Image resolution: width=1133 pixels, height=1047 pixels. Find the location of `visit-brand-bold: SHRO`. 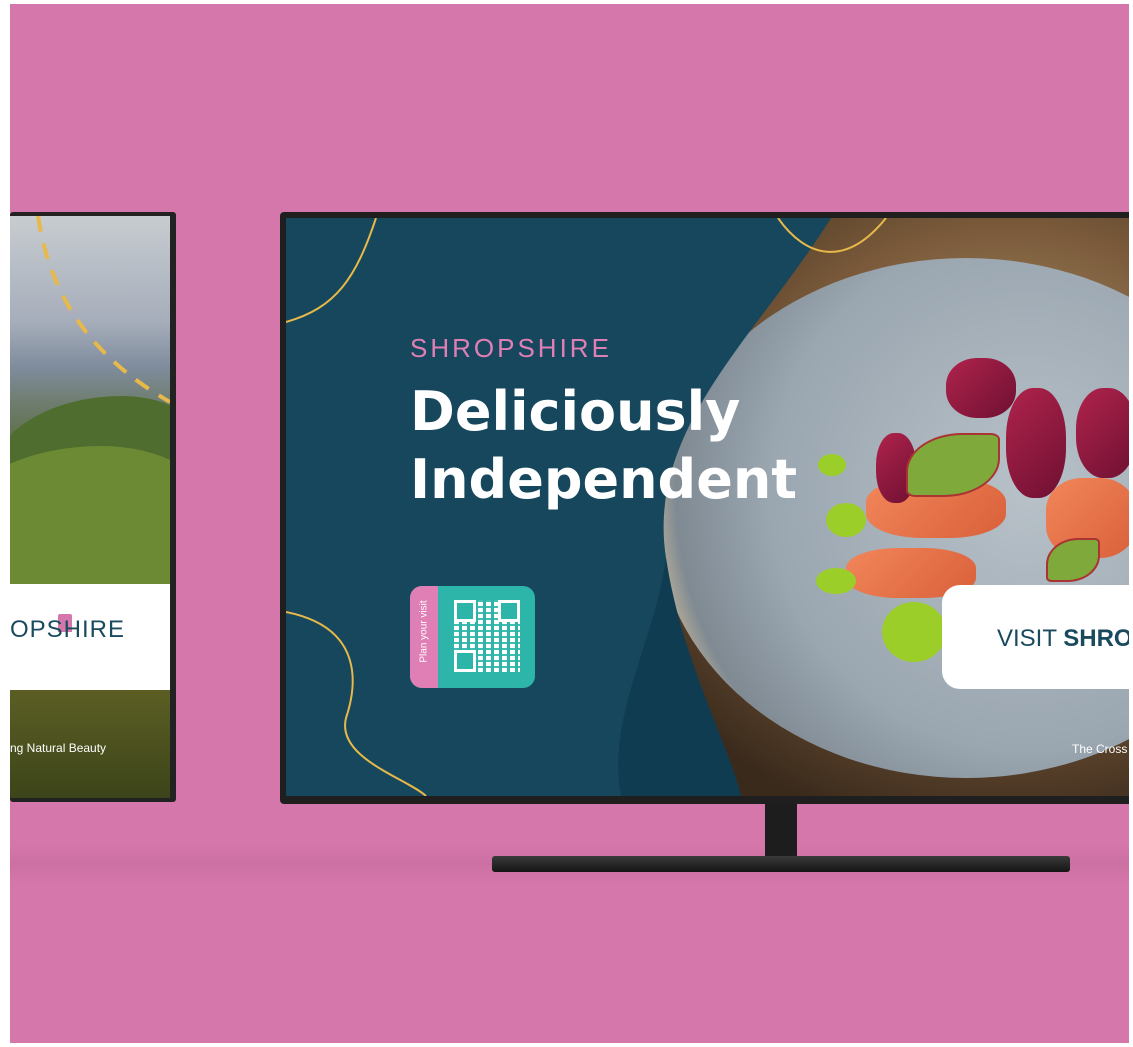

visit-brand-bold: SHRO is located at coordinates (1096, 638).